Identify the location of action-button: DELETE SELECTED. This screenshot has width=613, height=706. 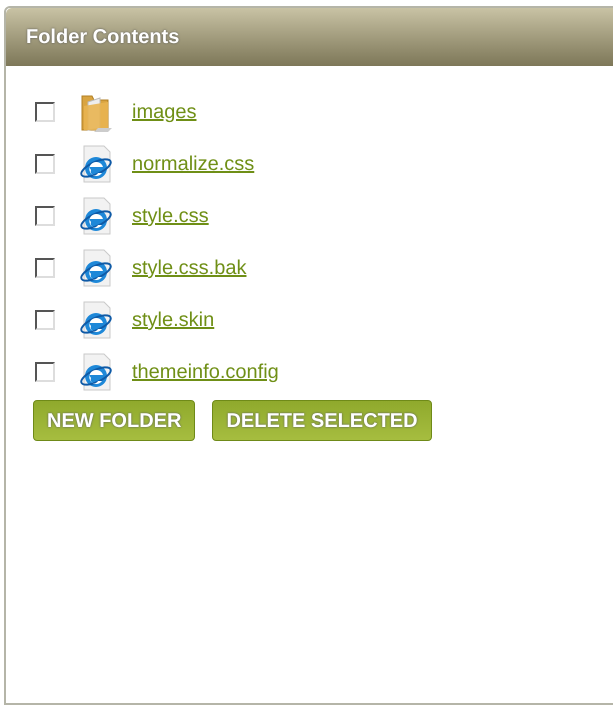
(322, 420).